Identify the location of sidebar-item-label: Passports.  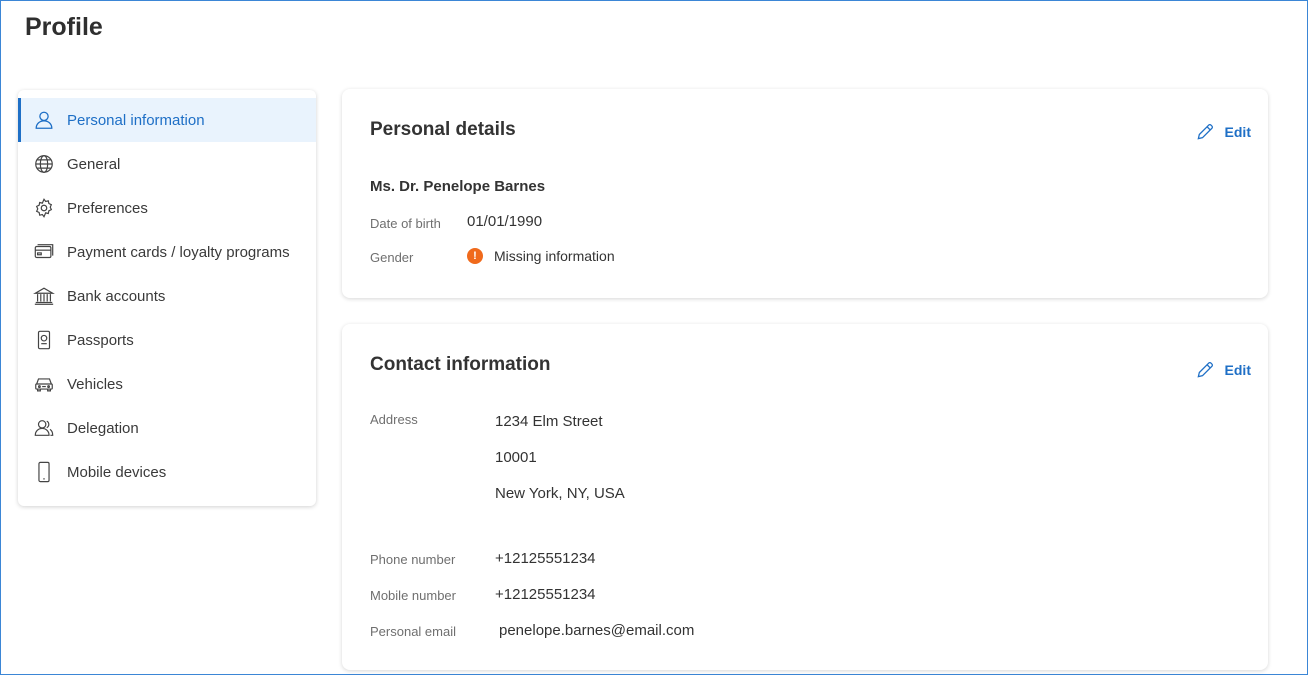
(100, 340).